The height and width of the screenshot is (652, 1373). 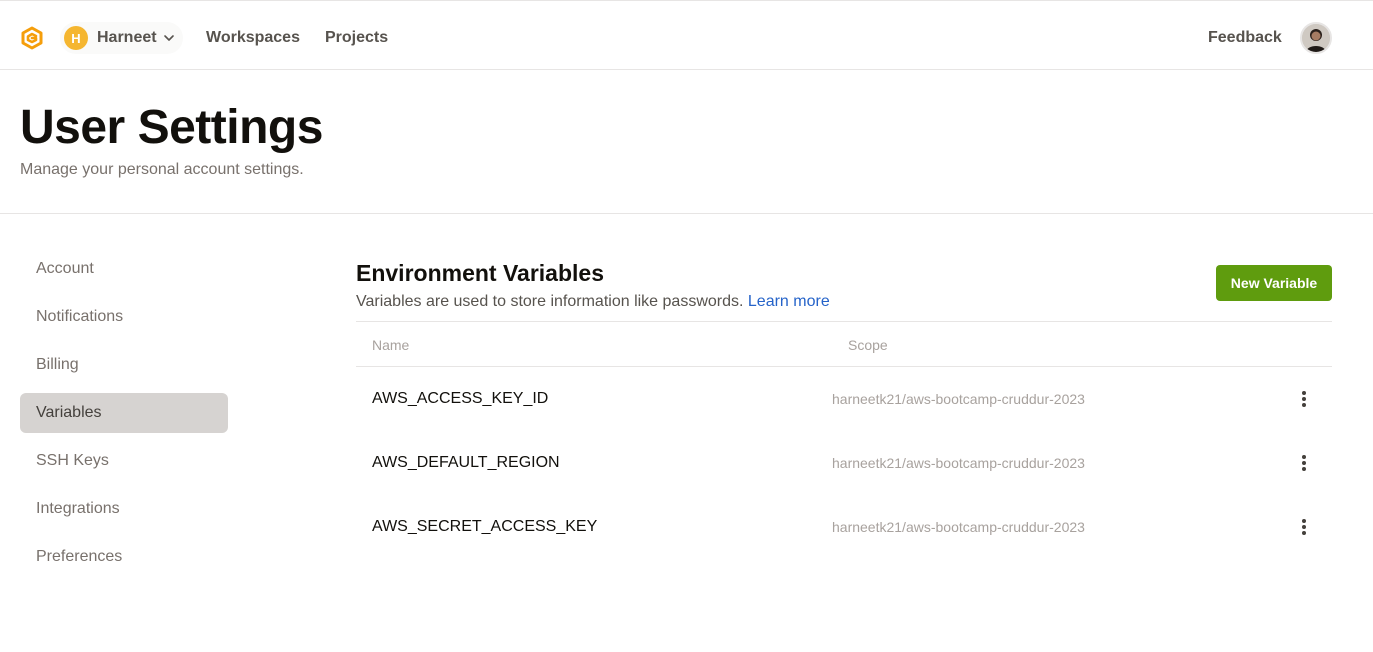 I want to click on sidebar-item-integrations: Integrations, so click(x=124, y=509).